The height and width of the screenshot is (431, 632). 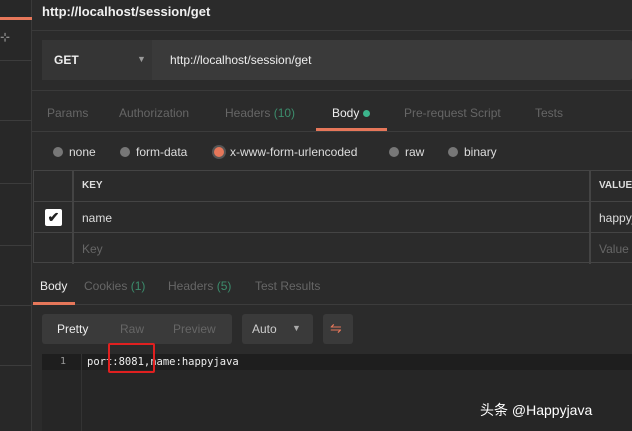 I want to click on header-key: KEY, so click(x=332, y=186).